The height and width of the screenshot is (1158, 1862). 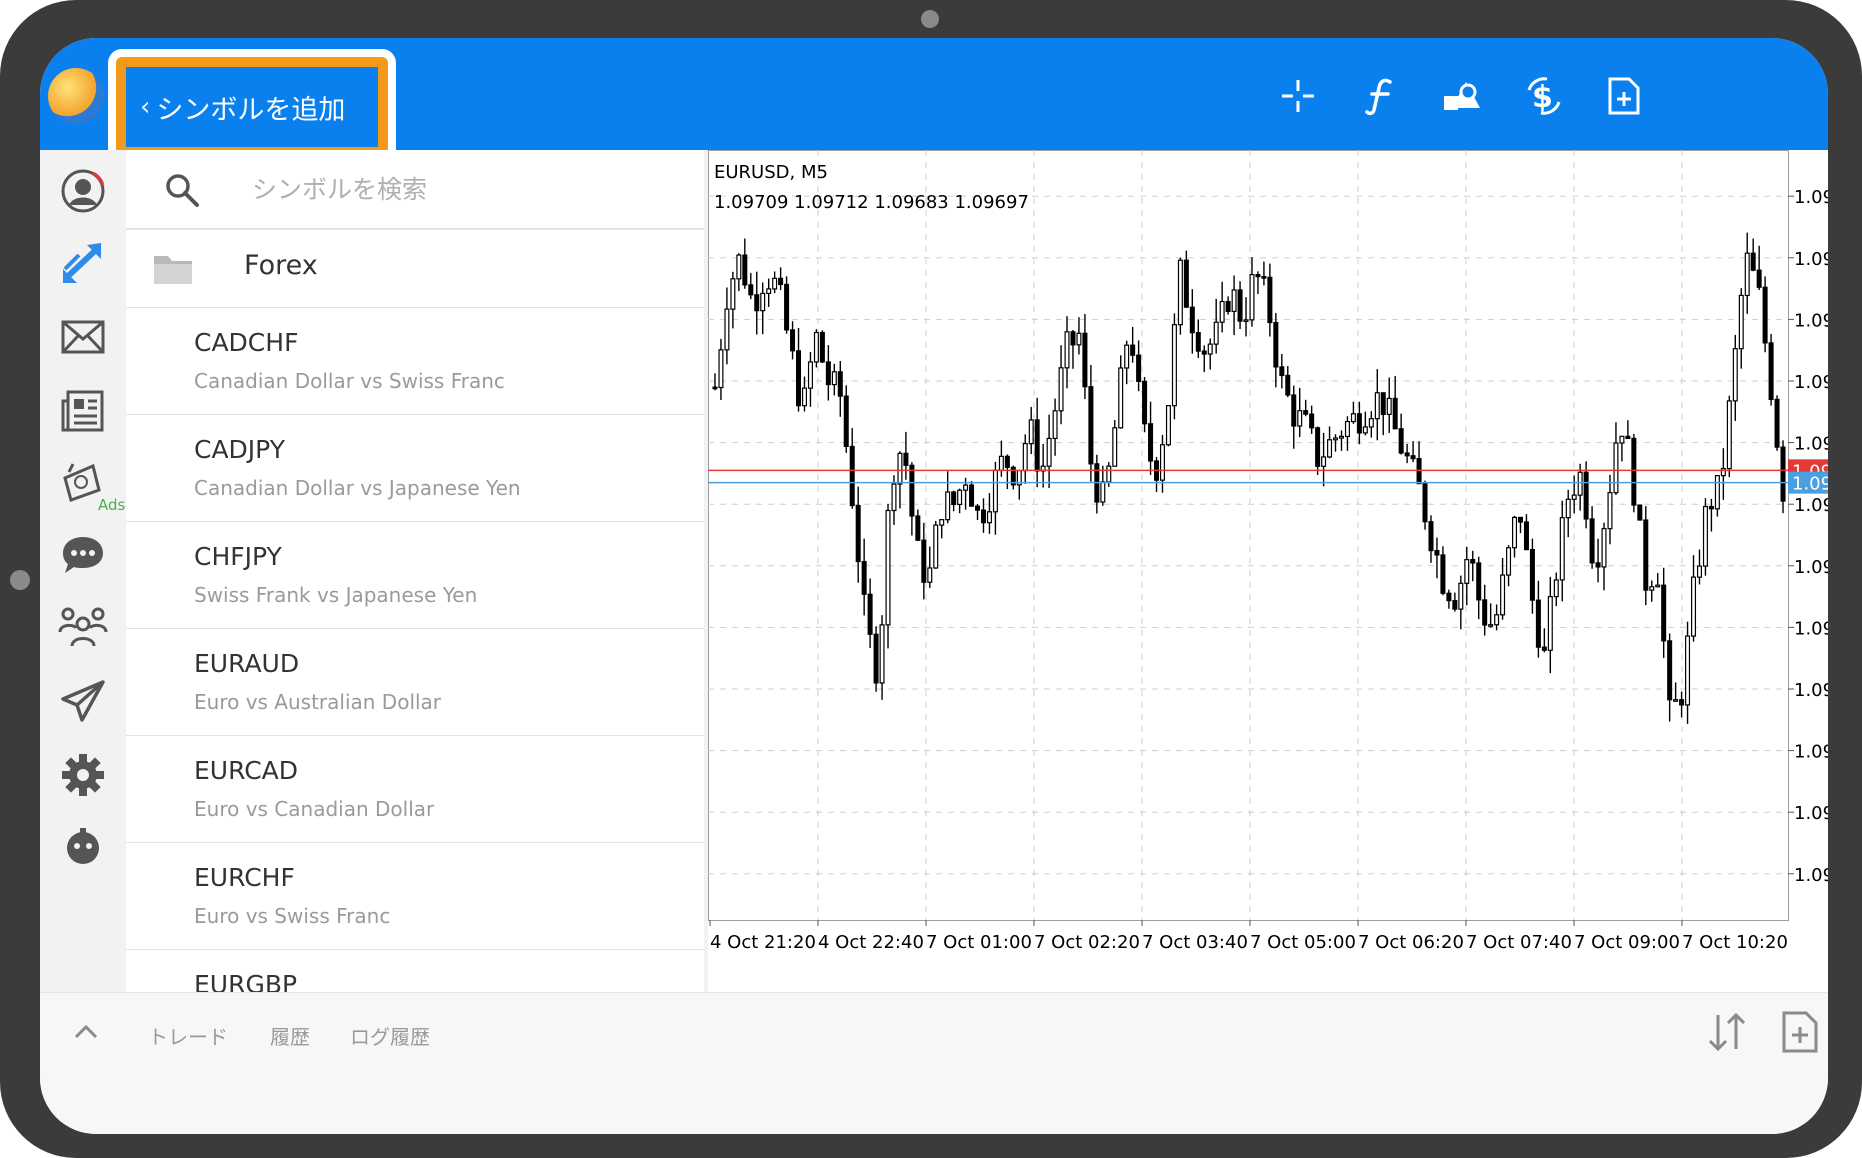 What do you see at coordinates (415, 789) in the screenshot?
I see `symbol-row: EURCAD Euro vs Canadian Dollar` at bounding box center [415, 789].